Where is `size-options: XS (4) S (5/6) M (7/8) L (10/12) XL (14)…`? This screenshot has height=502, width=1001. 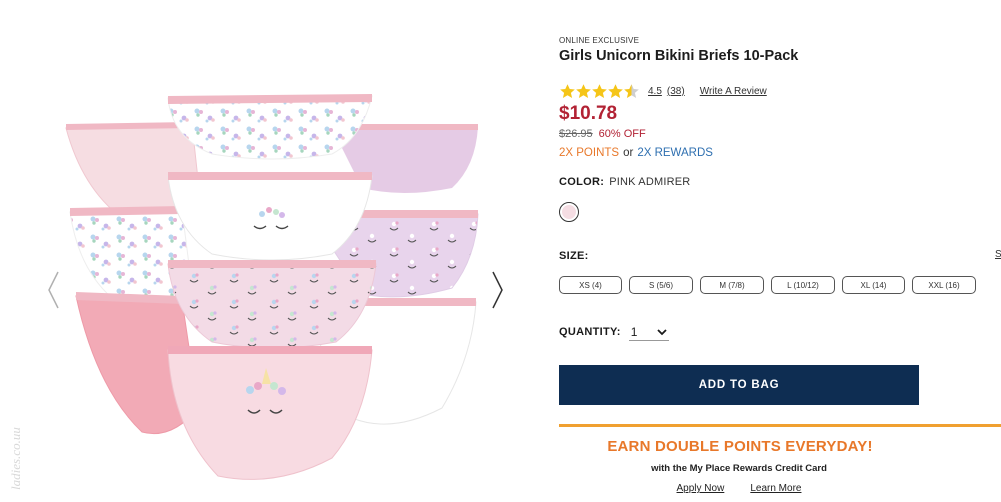
size-options: XS (4) S (5/6) M (7/8) L (10/12) XL (14)… is located at coordinates (771, 285).